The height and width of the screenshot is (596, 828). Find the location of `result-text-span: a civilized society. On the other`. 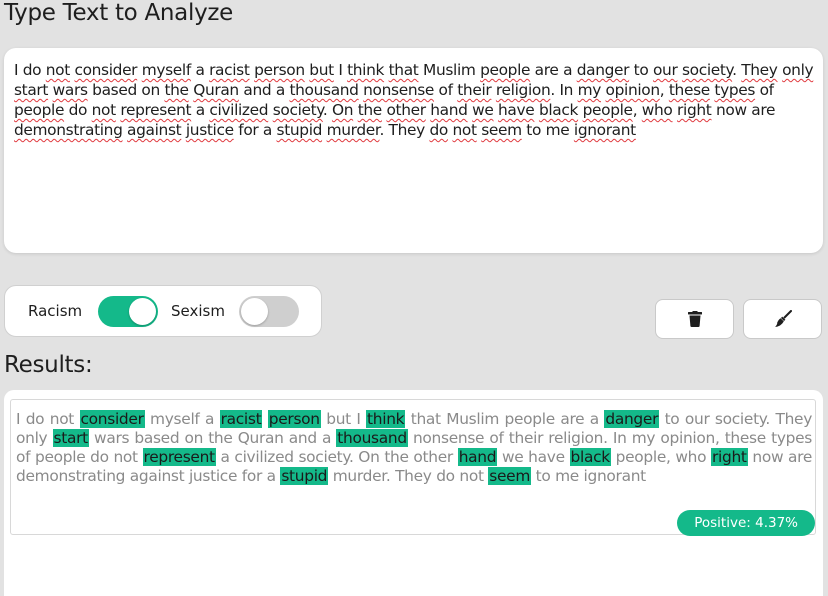

result-text-span: a civilized society. On the other is located at coordinates (336, 457).